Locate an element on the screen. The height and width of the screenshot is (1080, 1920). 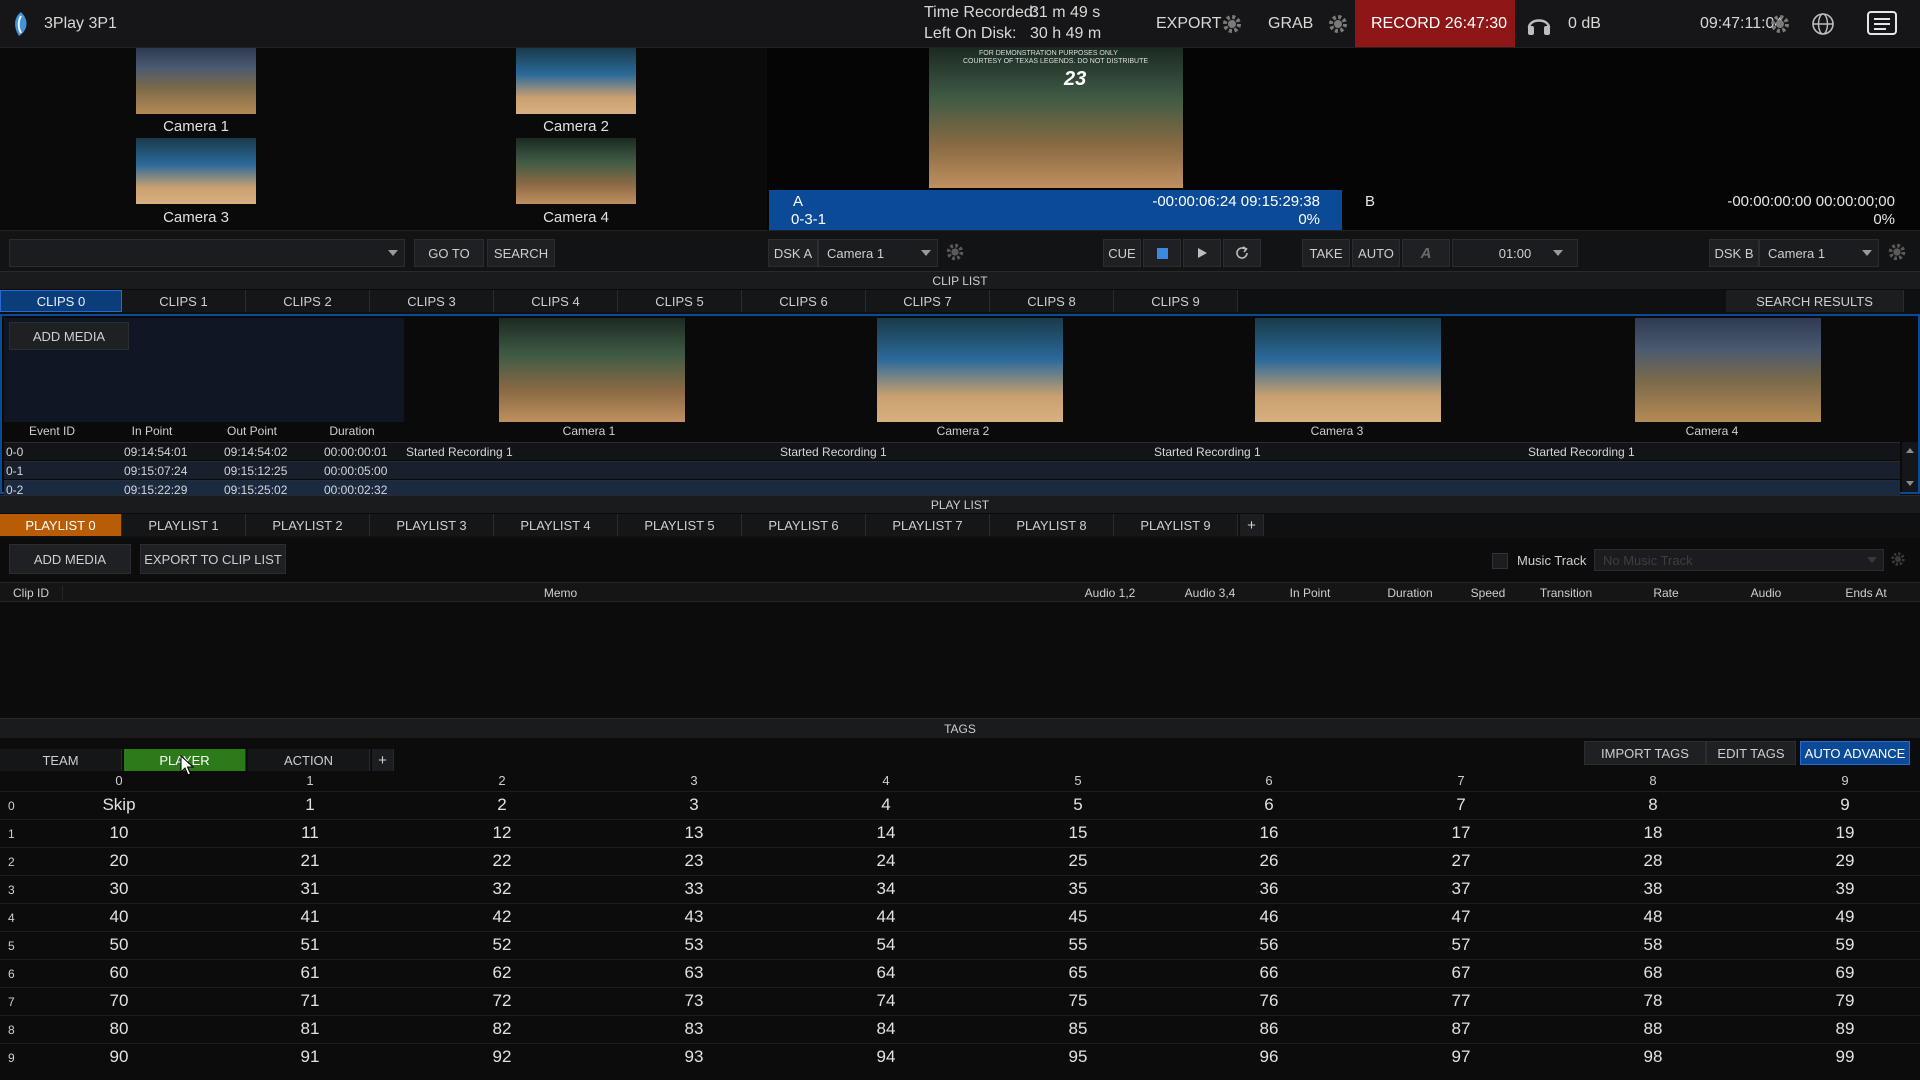
tag-cell: 52 is located at coordinates (502, 945).